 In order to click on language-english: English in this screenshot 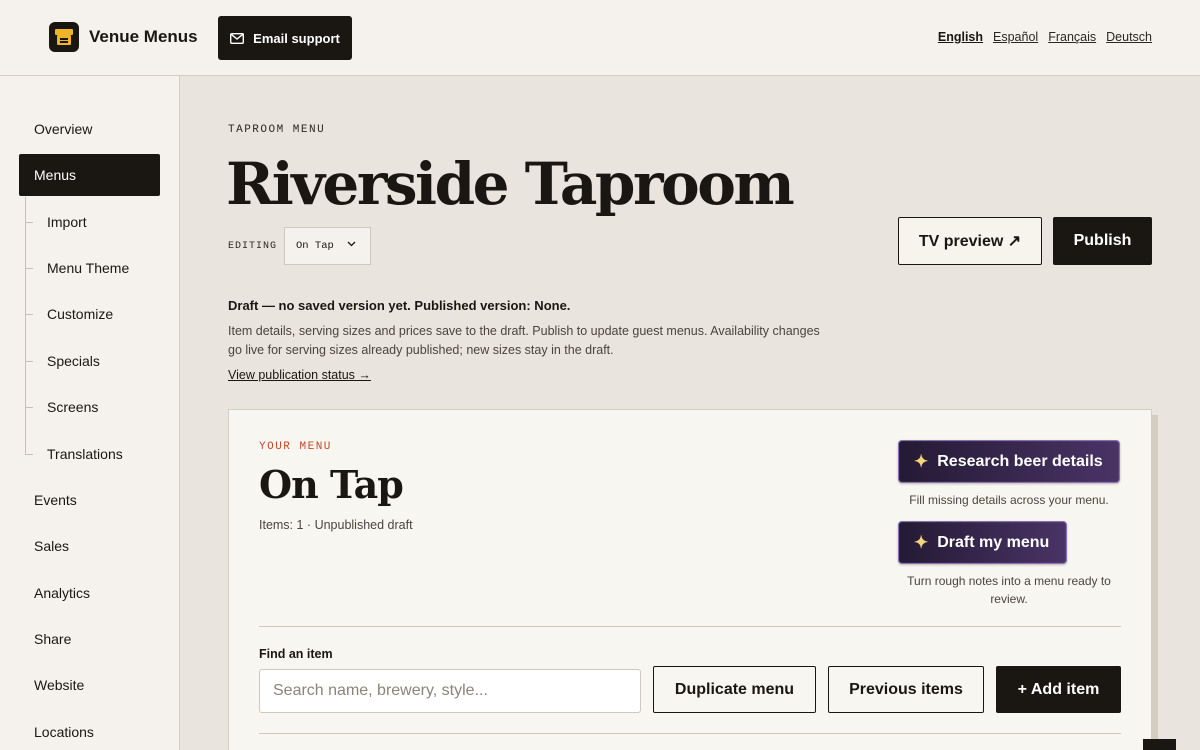, I will do `click(960, 37)`.